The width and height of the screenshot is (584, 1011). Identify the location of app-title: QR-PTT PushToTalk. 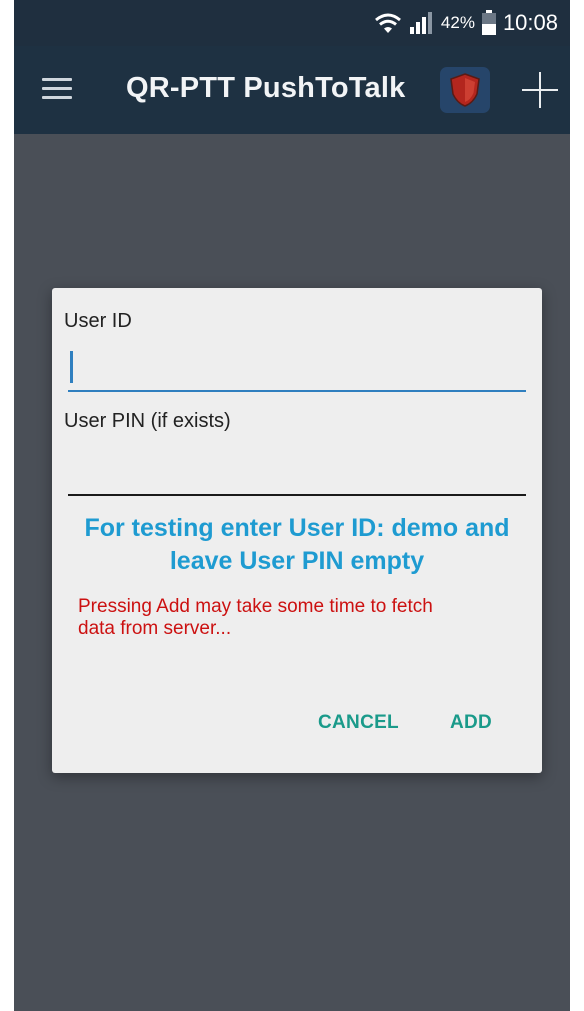
(266, 88).